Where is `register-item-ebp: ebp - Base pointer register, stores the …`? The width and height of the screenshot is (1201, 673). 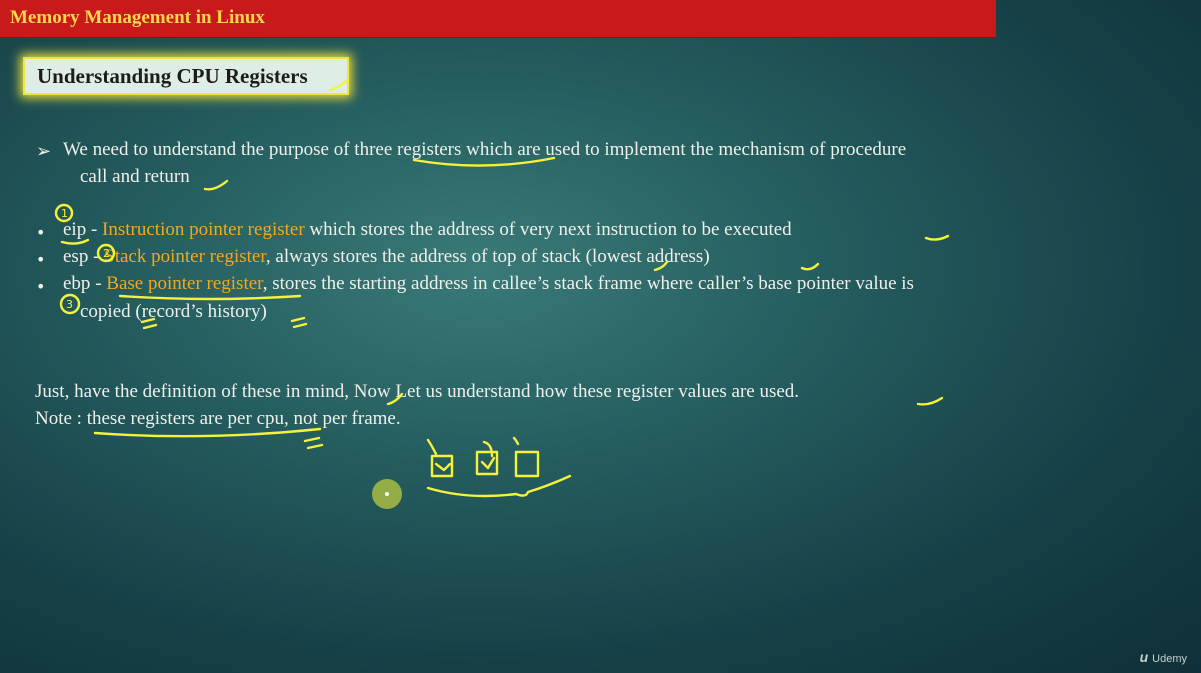 register-item-ebp: ebp - Base pointer register, stores the … is located at coordinates (488, 283).